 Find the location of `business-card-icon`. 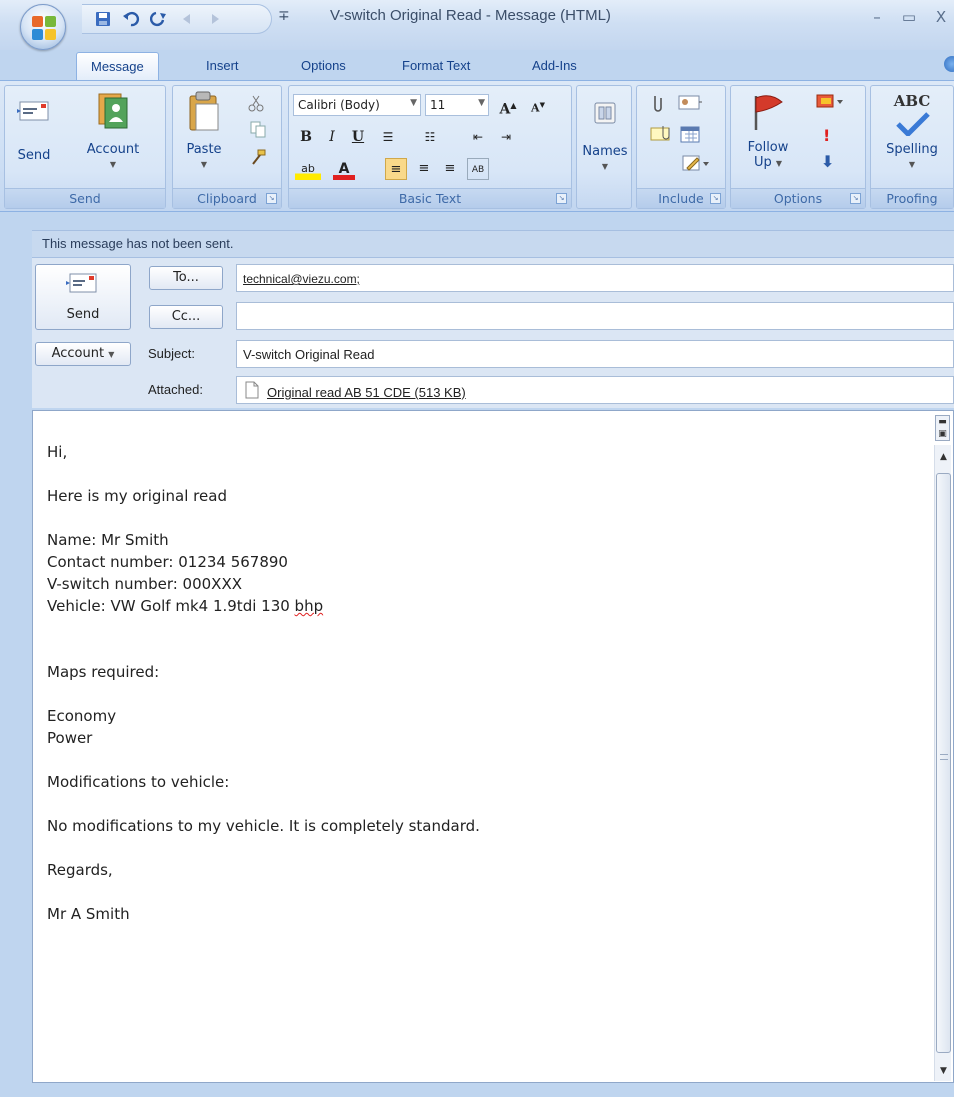

business-card-icon is located at coordinates (690, 102).